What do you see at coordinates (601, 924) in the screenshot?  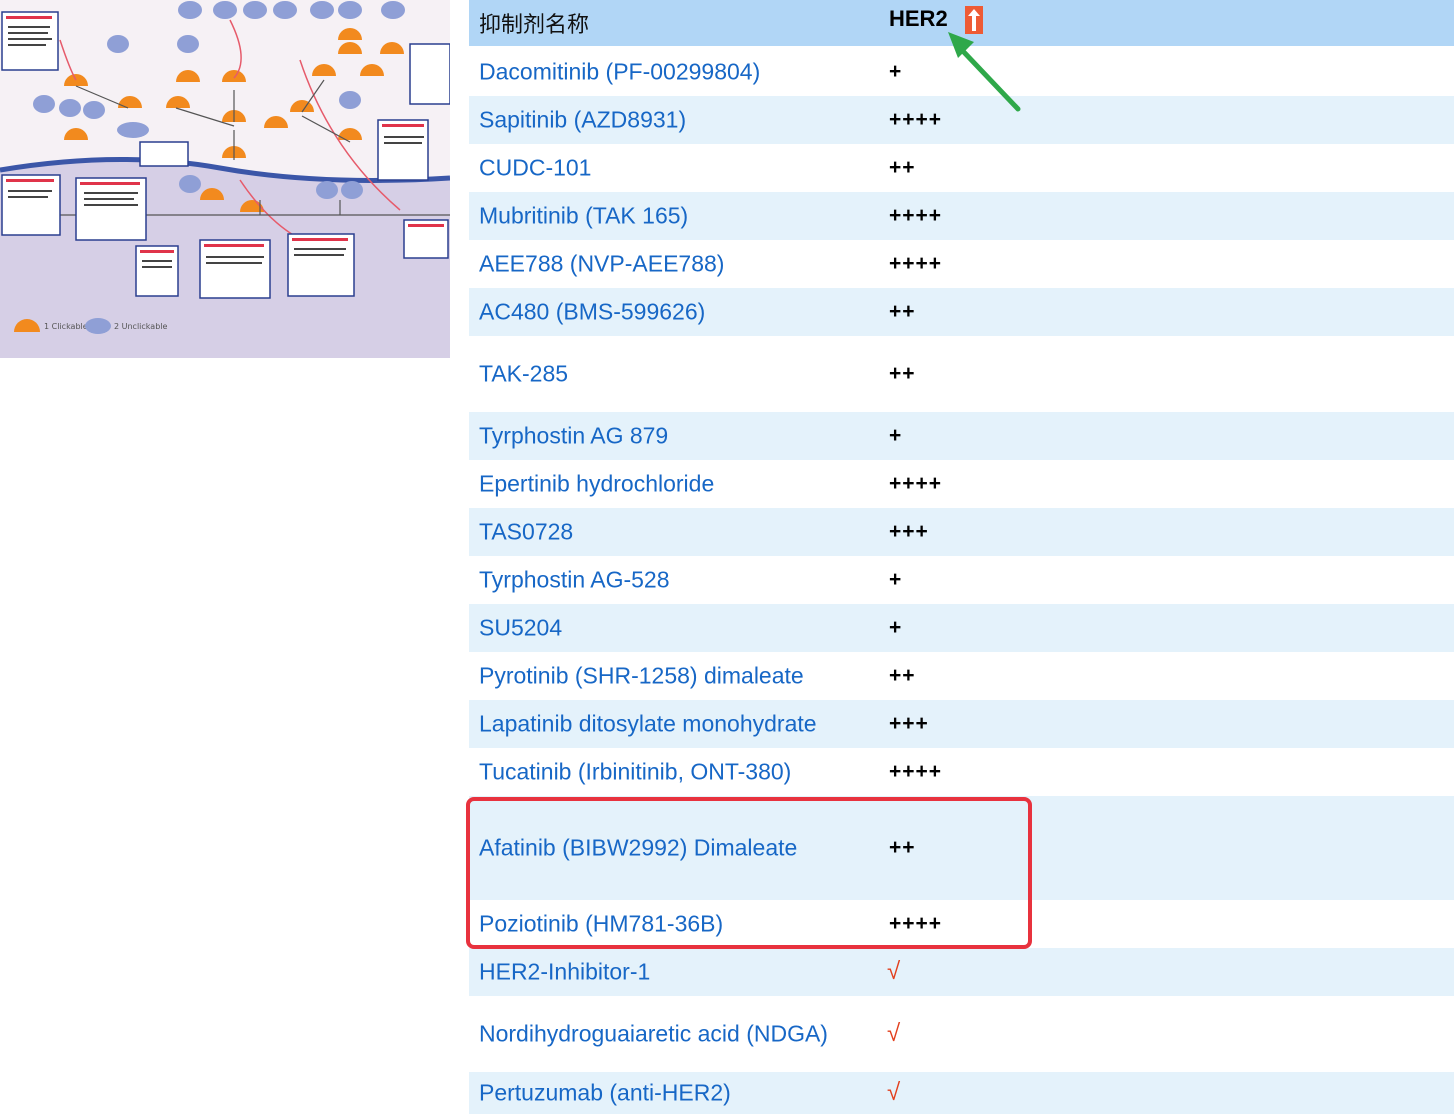 I see `inhibitor-name-link: Poziotinib (HM781-36B)` at bounding box center [601, 924].